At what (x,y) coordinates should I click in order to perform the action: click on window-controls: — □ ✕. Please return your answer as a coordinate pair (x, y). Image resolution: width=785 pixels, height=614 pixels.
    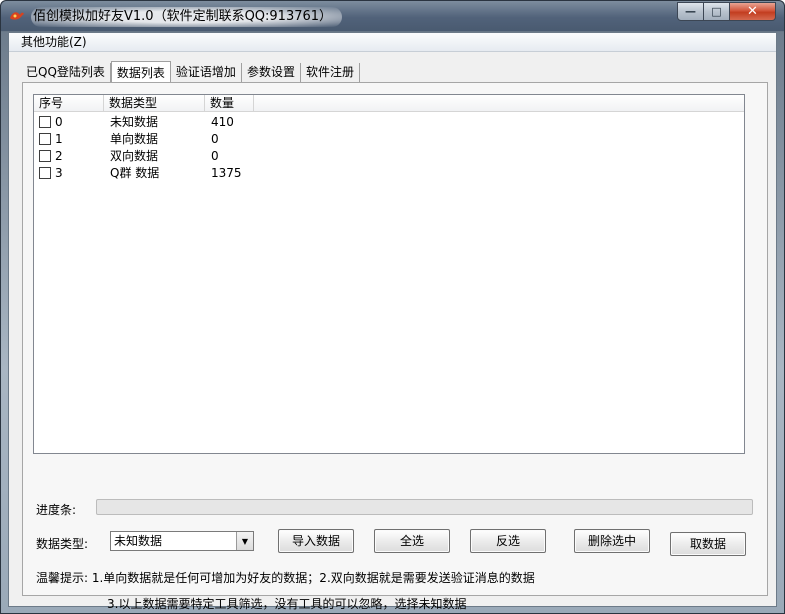
    Looking at the image, I should click on (726, 11).